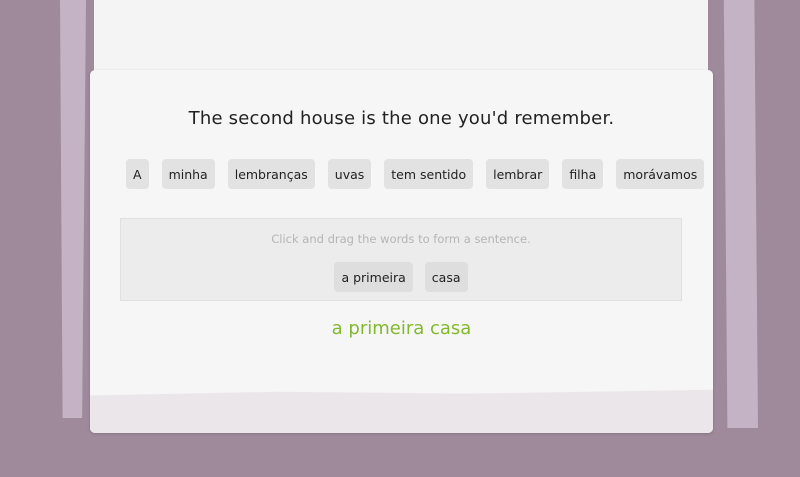 Image resolution: width=800 pixels, height=477 pixels. What do you see at coordinates (401, 328) in the screenshot?
I see `result-sentence: a primeira casa` at bounding box center [401, 328].